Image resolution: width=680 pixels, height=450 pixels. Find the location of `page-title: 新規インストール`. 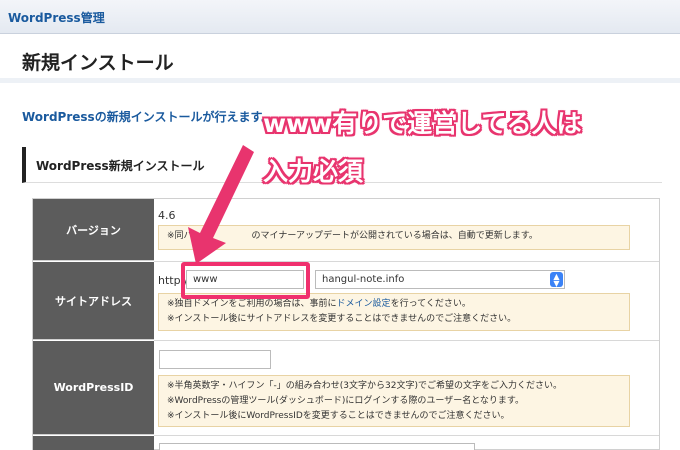

page-title: 新規インストール is located at coordinates (98, 63).